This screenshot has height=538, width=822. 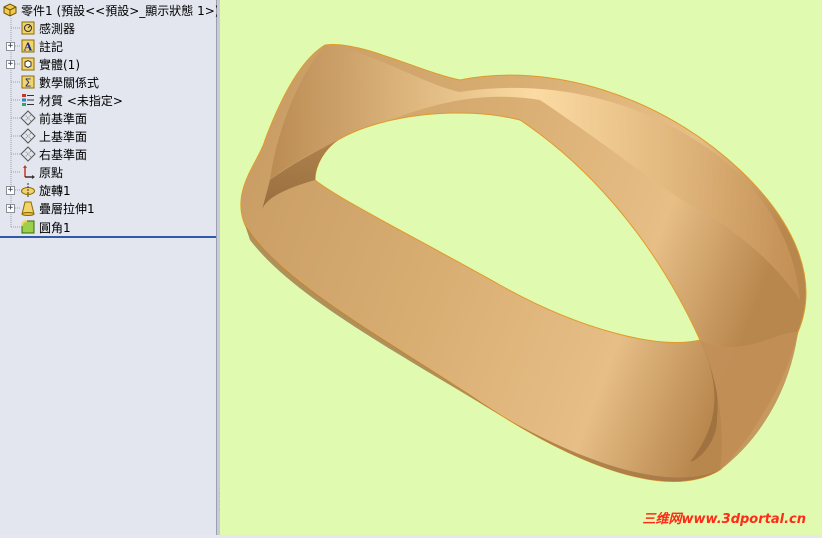 I want to click on tree-item-loft: 疊層拉伸1, so click(x=57, y=208).